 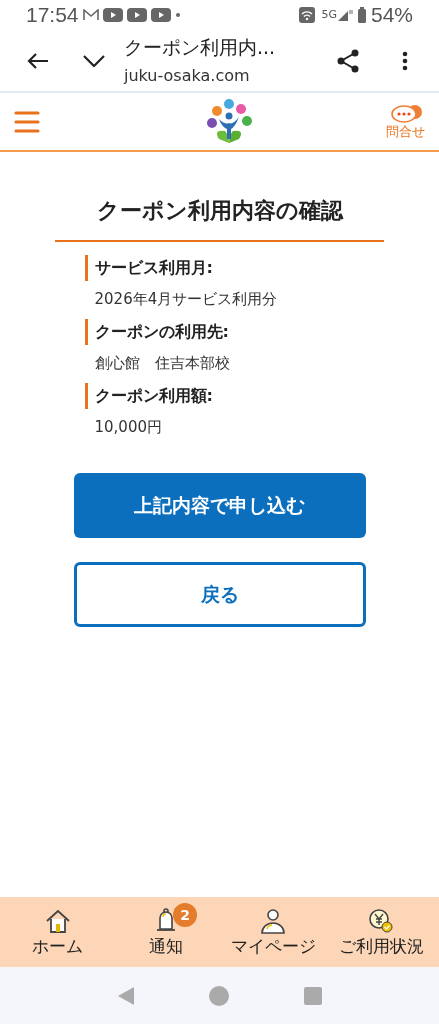 What do you see at coordinates (219, 332) in the screenshot?
I see `field-label: クーポンの利用先:` at bounding box center [219, 332].